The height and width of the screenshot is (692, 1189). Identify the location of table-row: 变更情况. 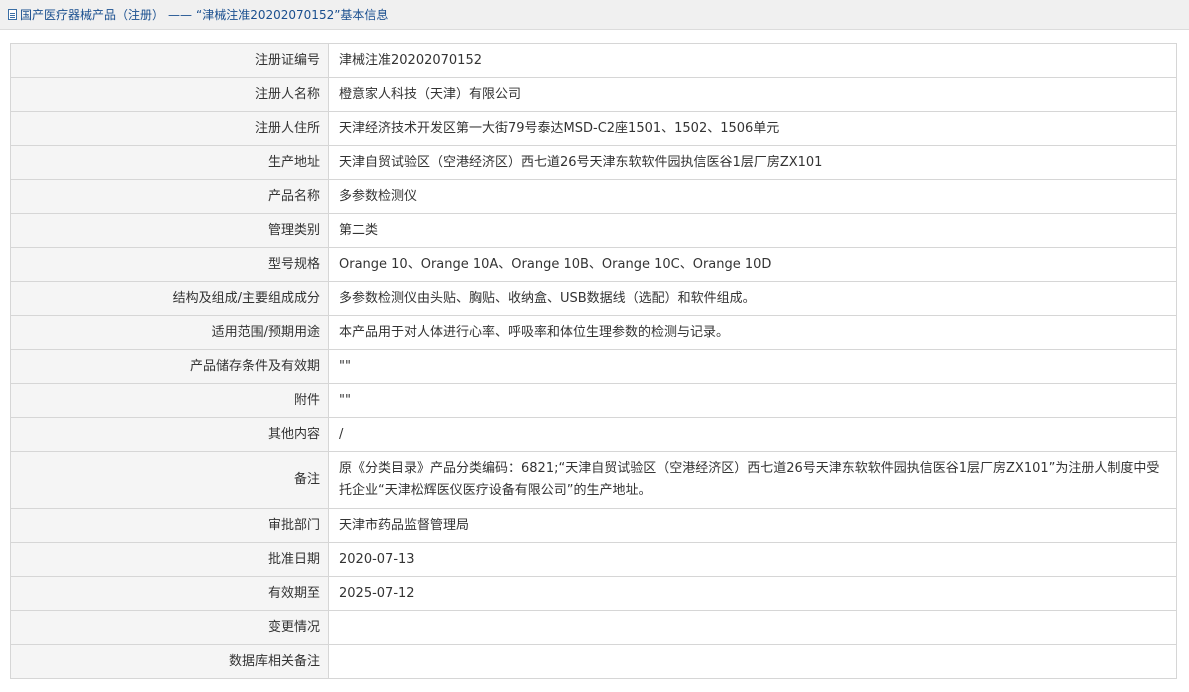
(593, 627).